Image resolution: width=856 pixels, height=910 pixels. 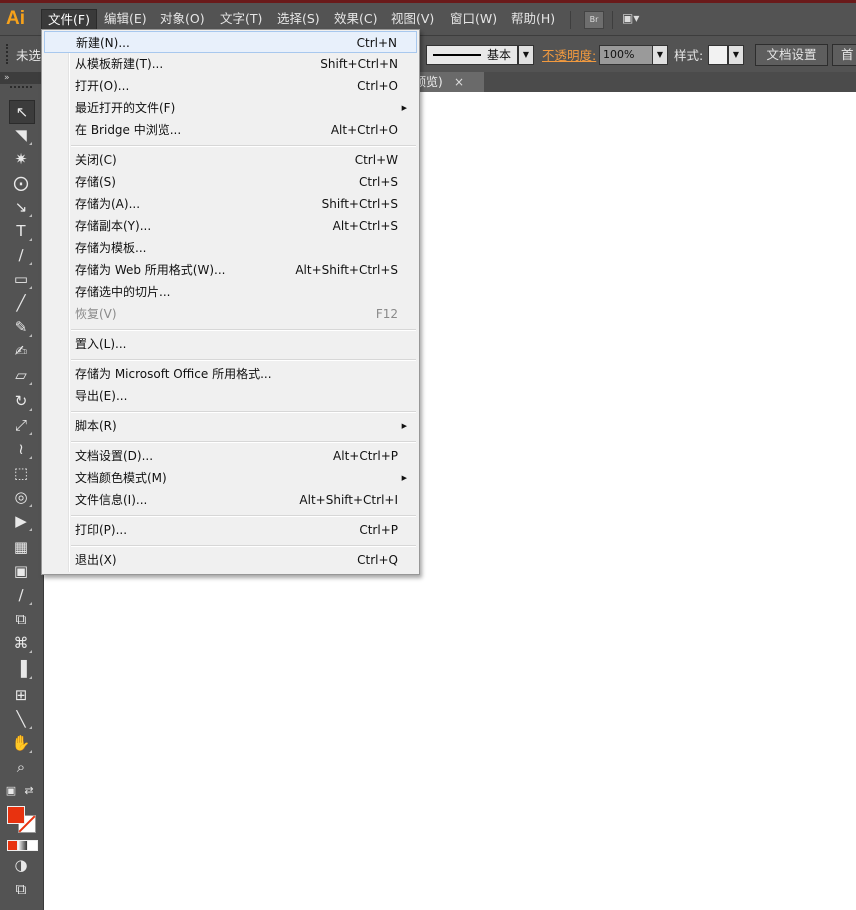 I want to click on menu-item-new-from-template: 从模板新建(T)... Shift+Ctrl+N, so click(x=230, y=64).